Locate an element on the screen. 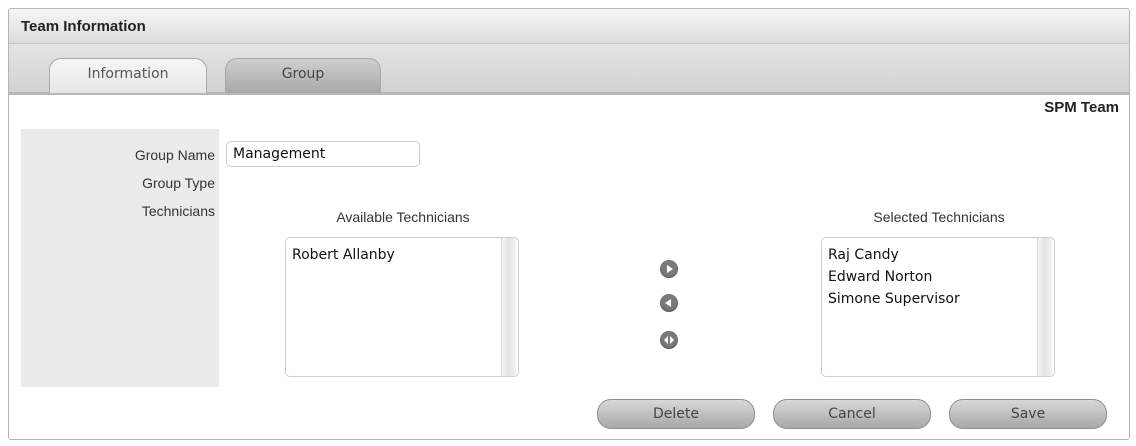  available-technicians-list: Robert Allanby is located at coordinates (402, 307).